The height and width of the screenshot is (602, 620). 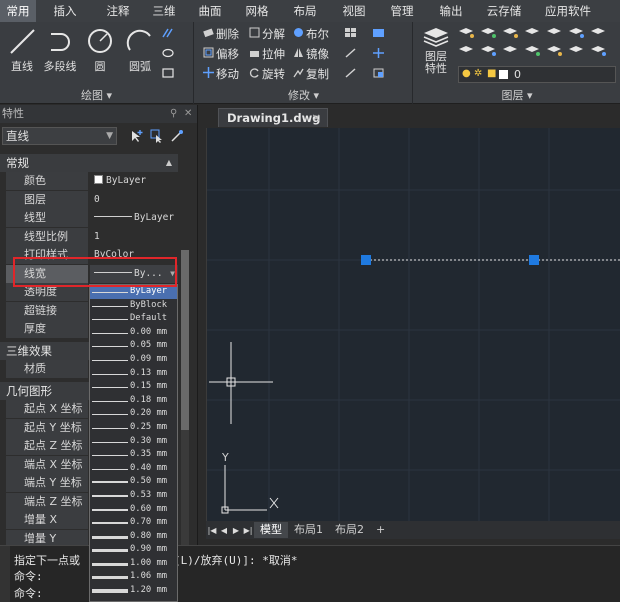 I want to click on lineweight-option: 0.18 mm, so click(x=133, y=401).